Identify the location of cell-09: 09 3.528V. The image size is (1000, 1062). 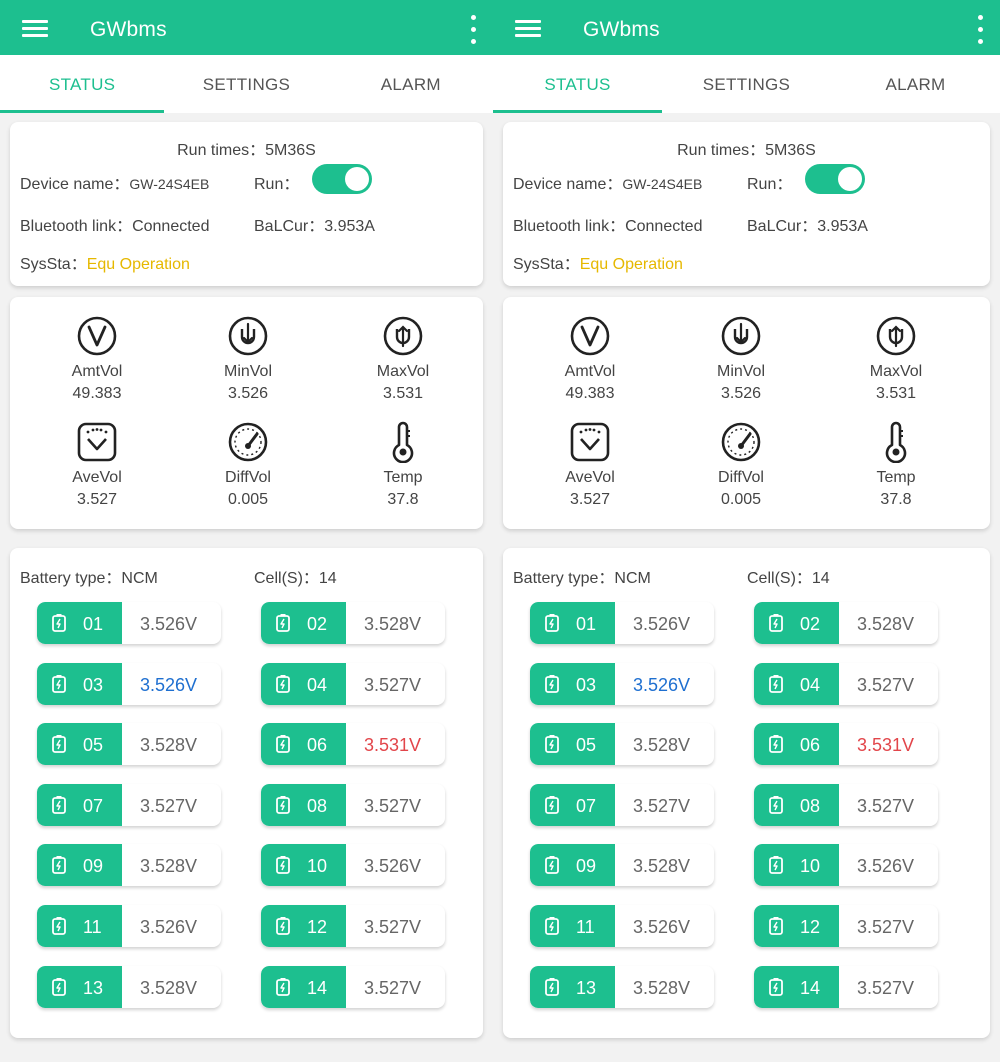
(129, 865).